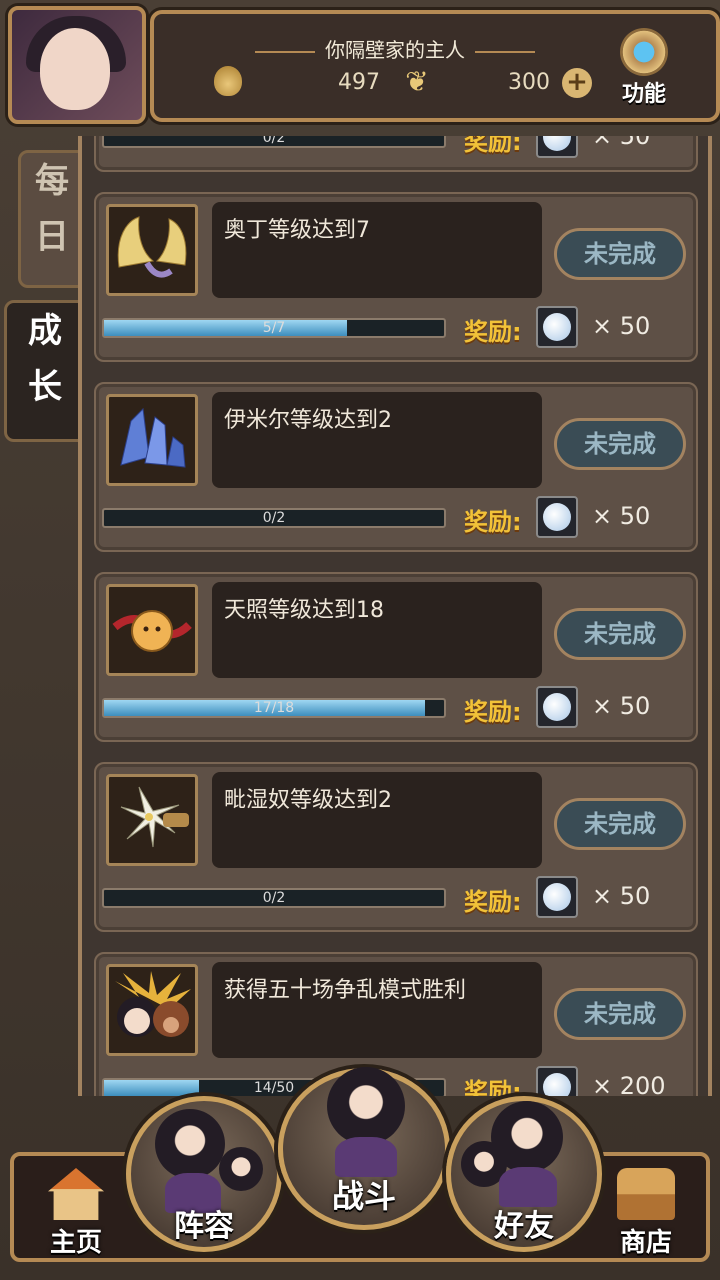 This screenshot has width=720, height=1280. I want to click on butterfly-icon: ❦, so click(417, 81).